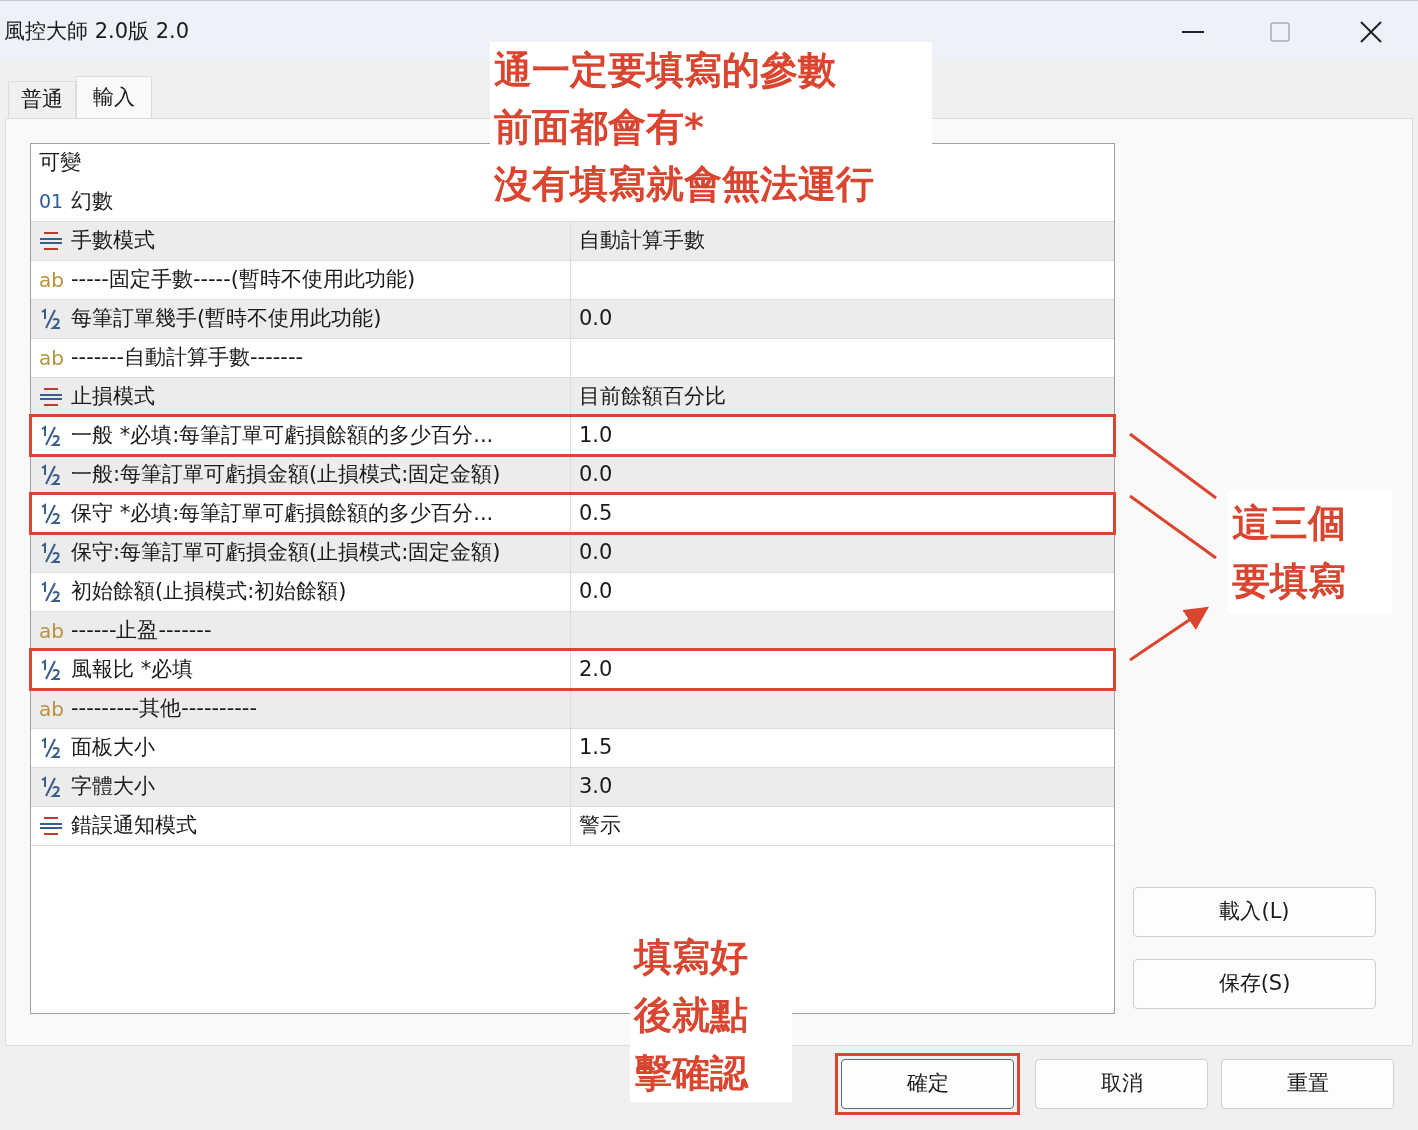  Describe the element at coordinates (691, 1015) in the screenshot. I see `annotation-text: 後就點` at that location.